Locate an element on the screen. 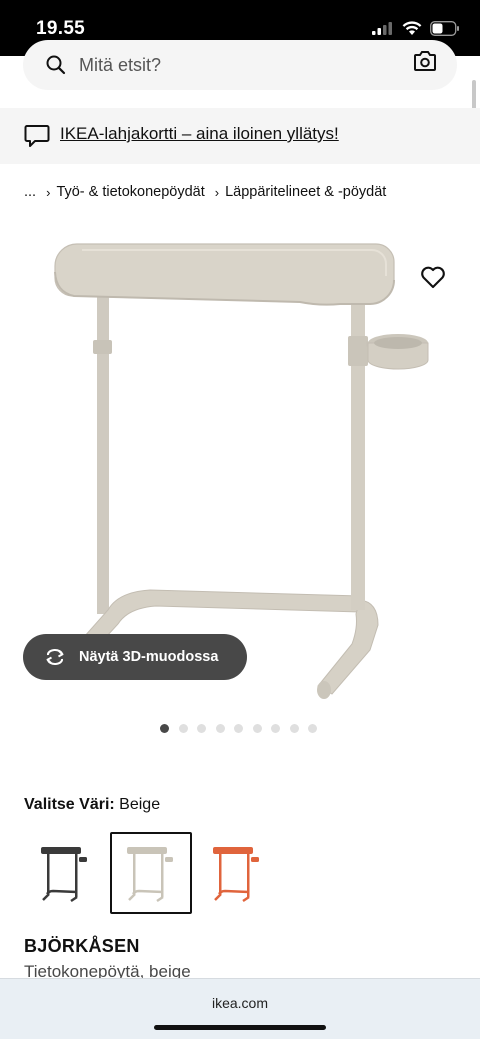  rotate-3d-icon is located at coordinates (55, 657).